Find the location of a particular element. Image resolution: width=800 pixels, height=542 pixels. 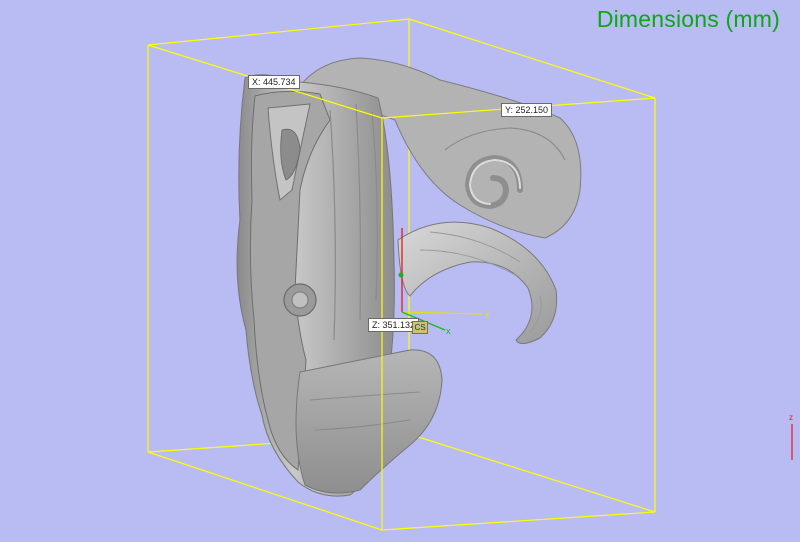

viewport-title: Dimensions (mm) is located at coordinates (688, 19).